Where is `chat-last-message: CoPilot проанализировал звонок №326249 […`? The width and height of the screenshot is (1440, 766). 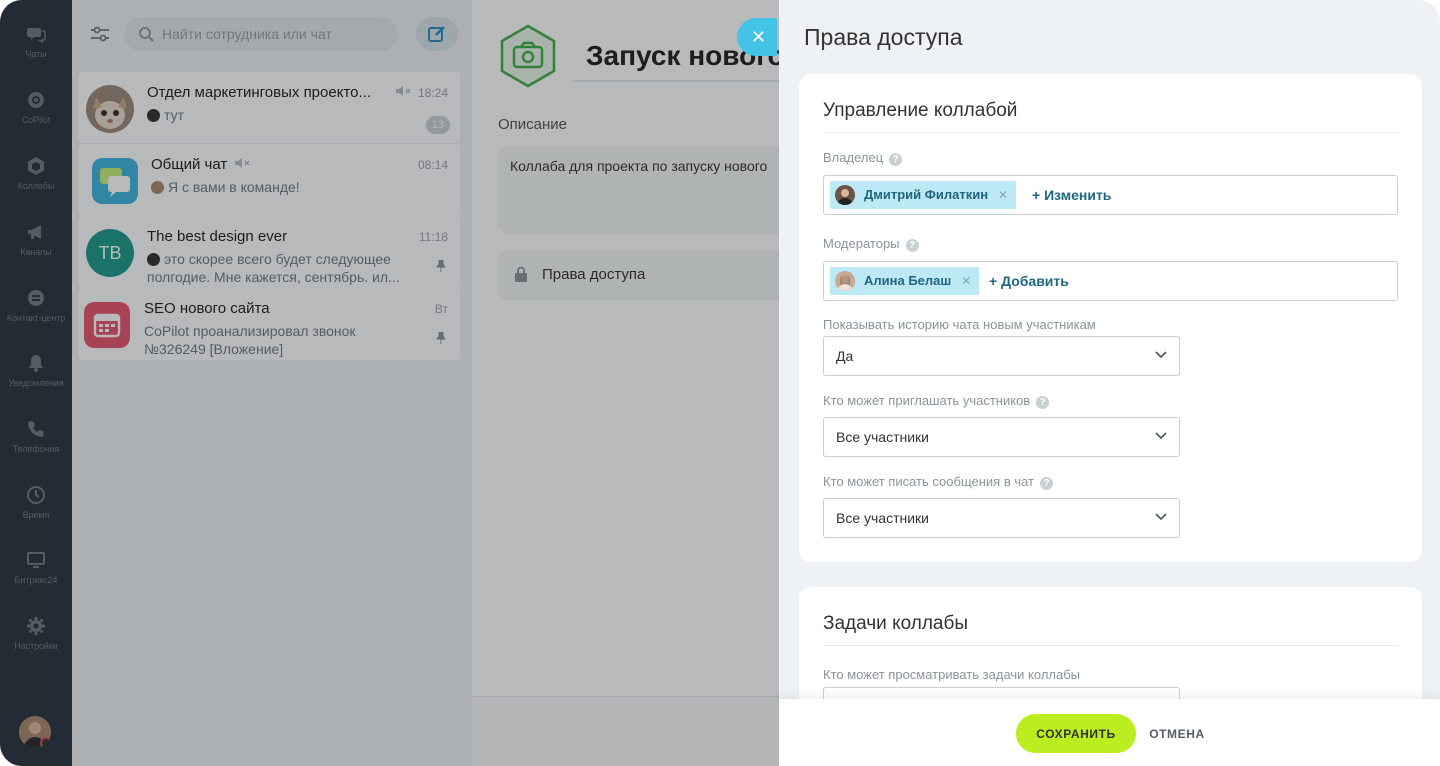
chat-last-message: CoPilot проанализировал звонок №326249 [… is located at coordinates (250, 340).